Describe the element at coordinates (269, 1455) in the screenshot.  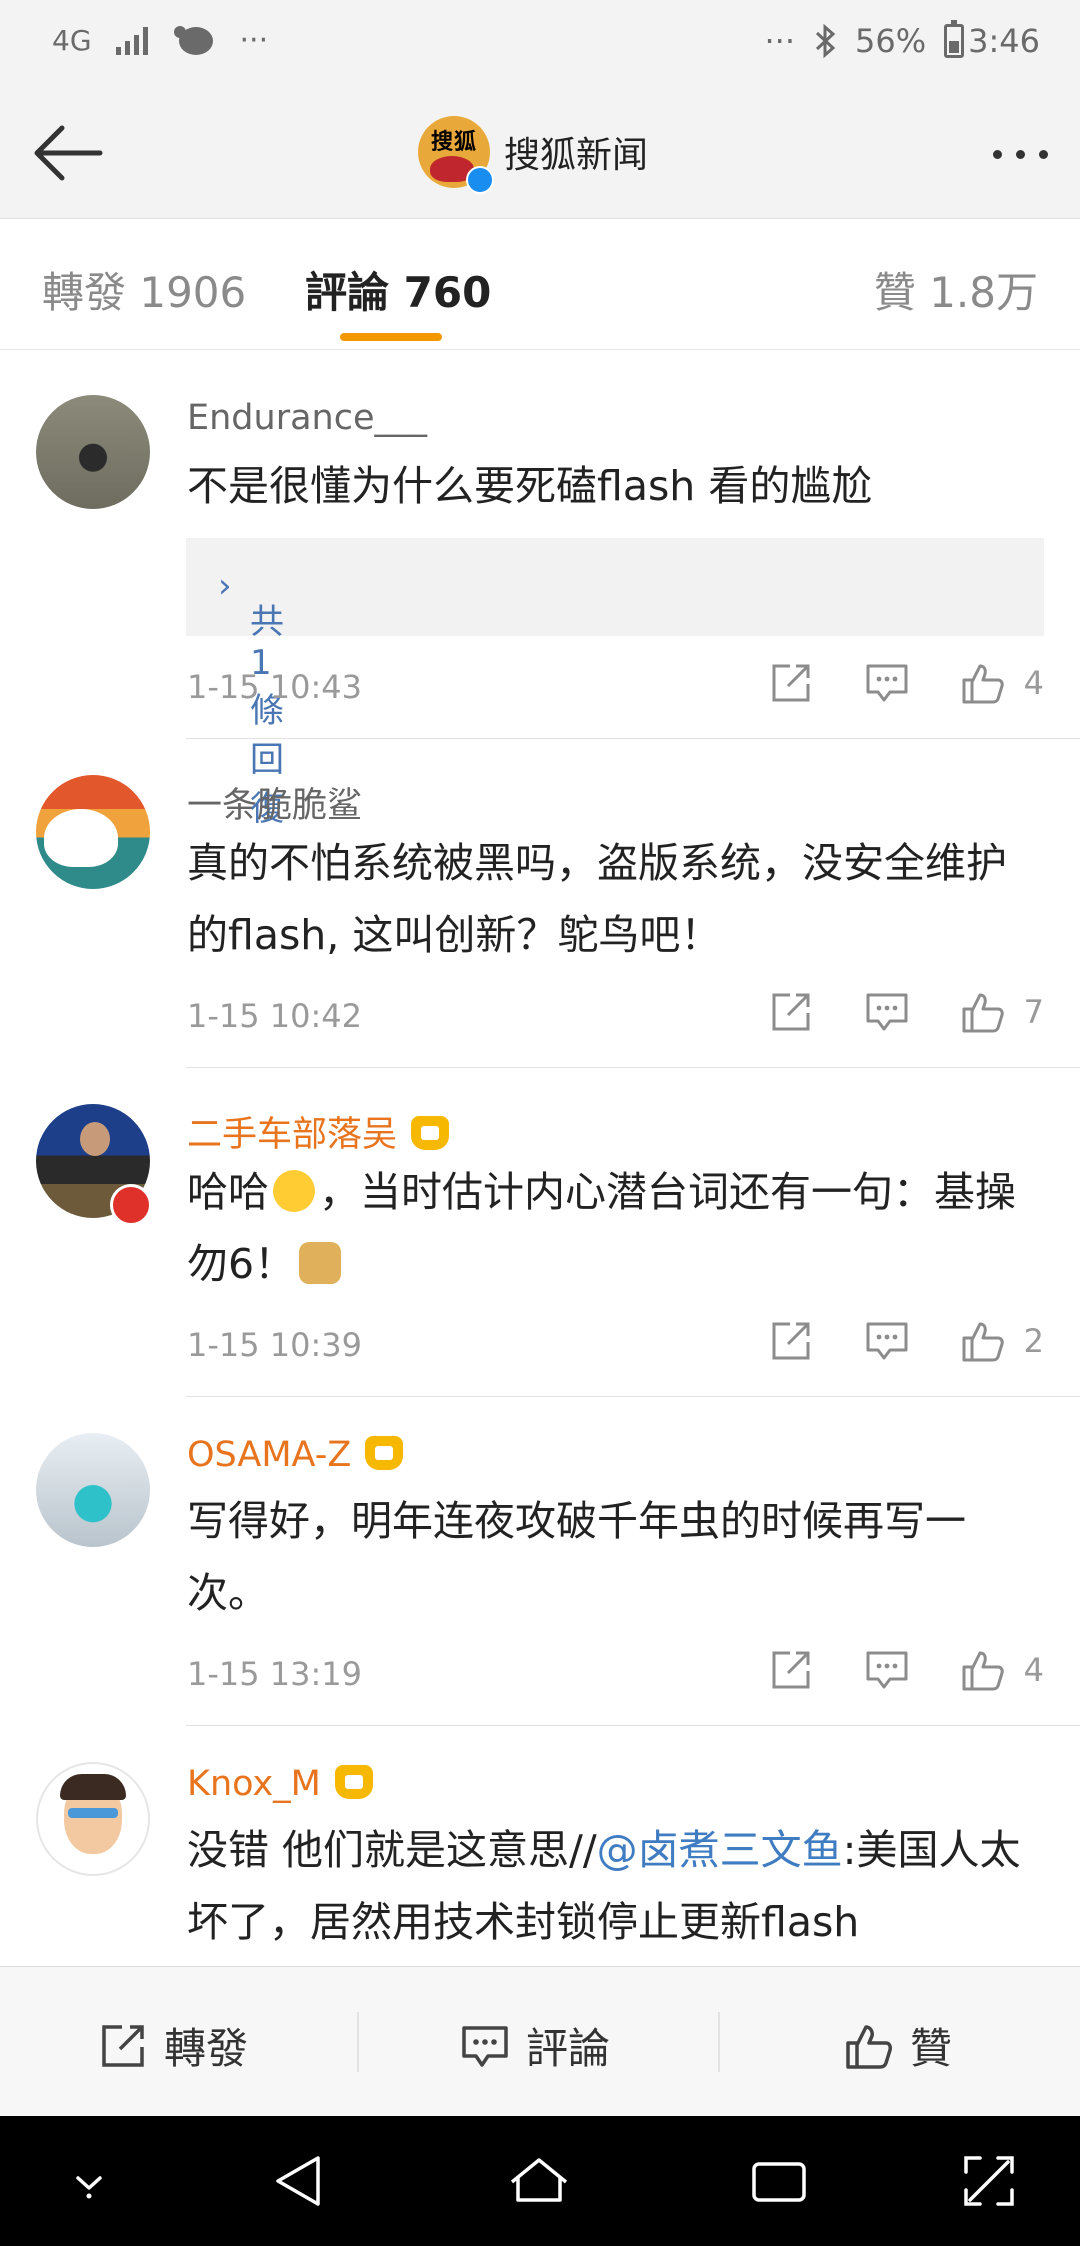
I see `username: OSAMA-Z` at that location.